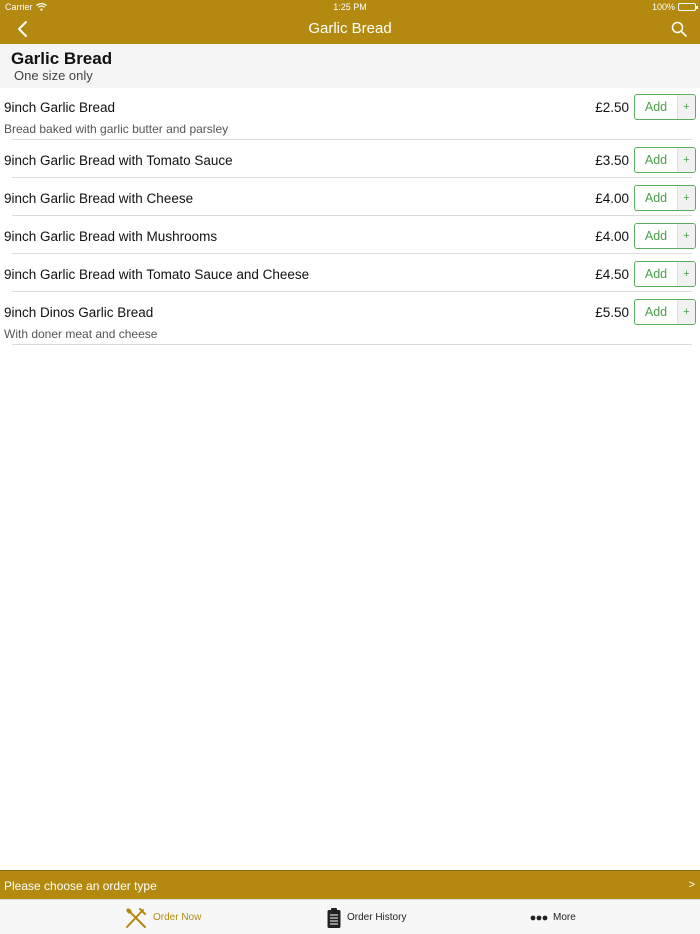 The height and width of the screenshot is (934, 700). What do you see at coordinates (81, 334) in the screenshot?
I see `menu-item-description: With doner meat and cheese` at bounding box center [81, 334].